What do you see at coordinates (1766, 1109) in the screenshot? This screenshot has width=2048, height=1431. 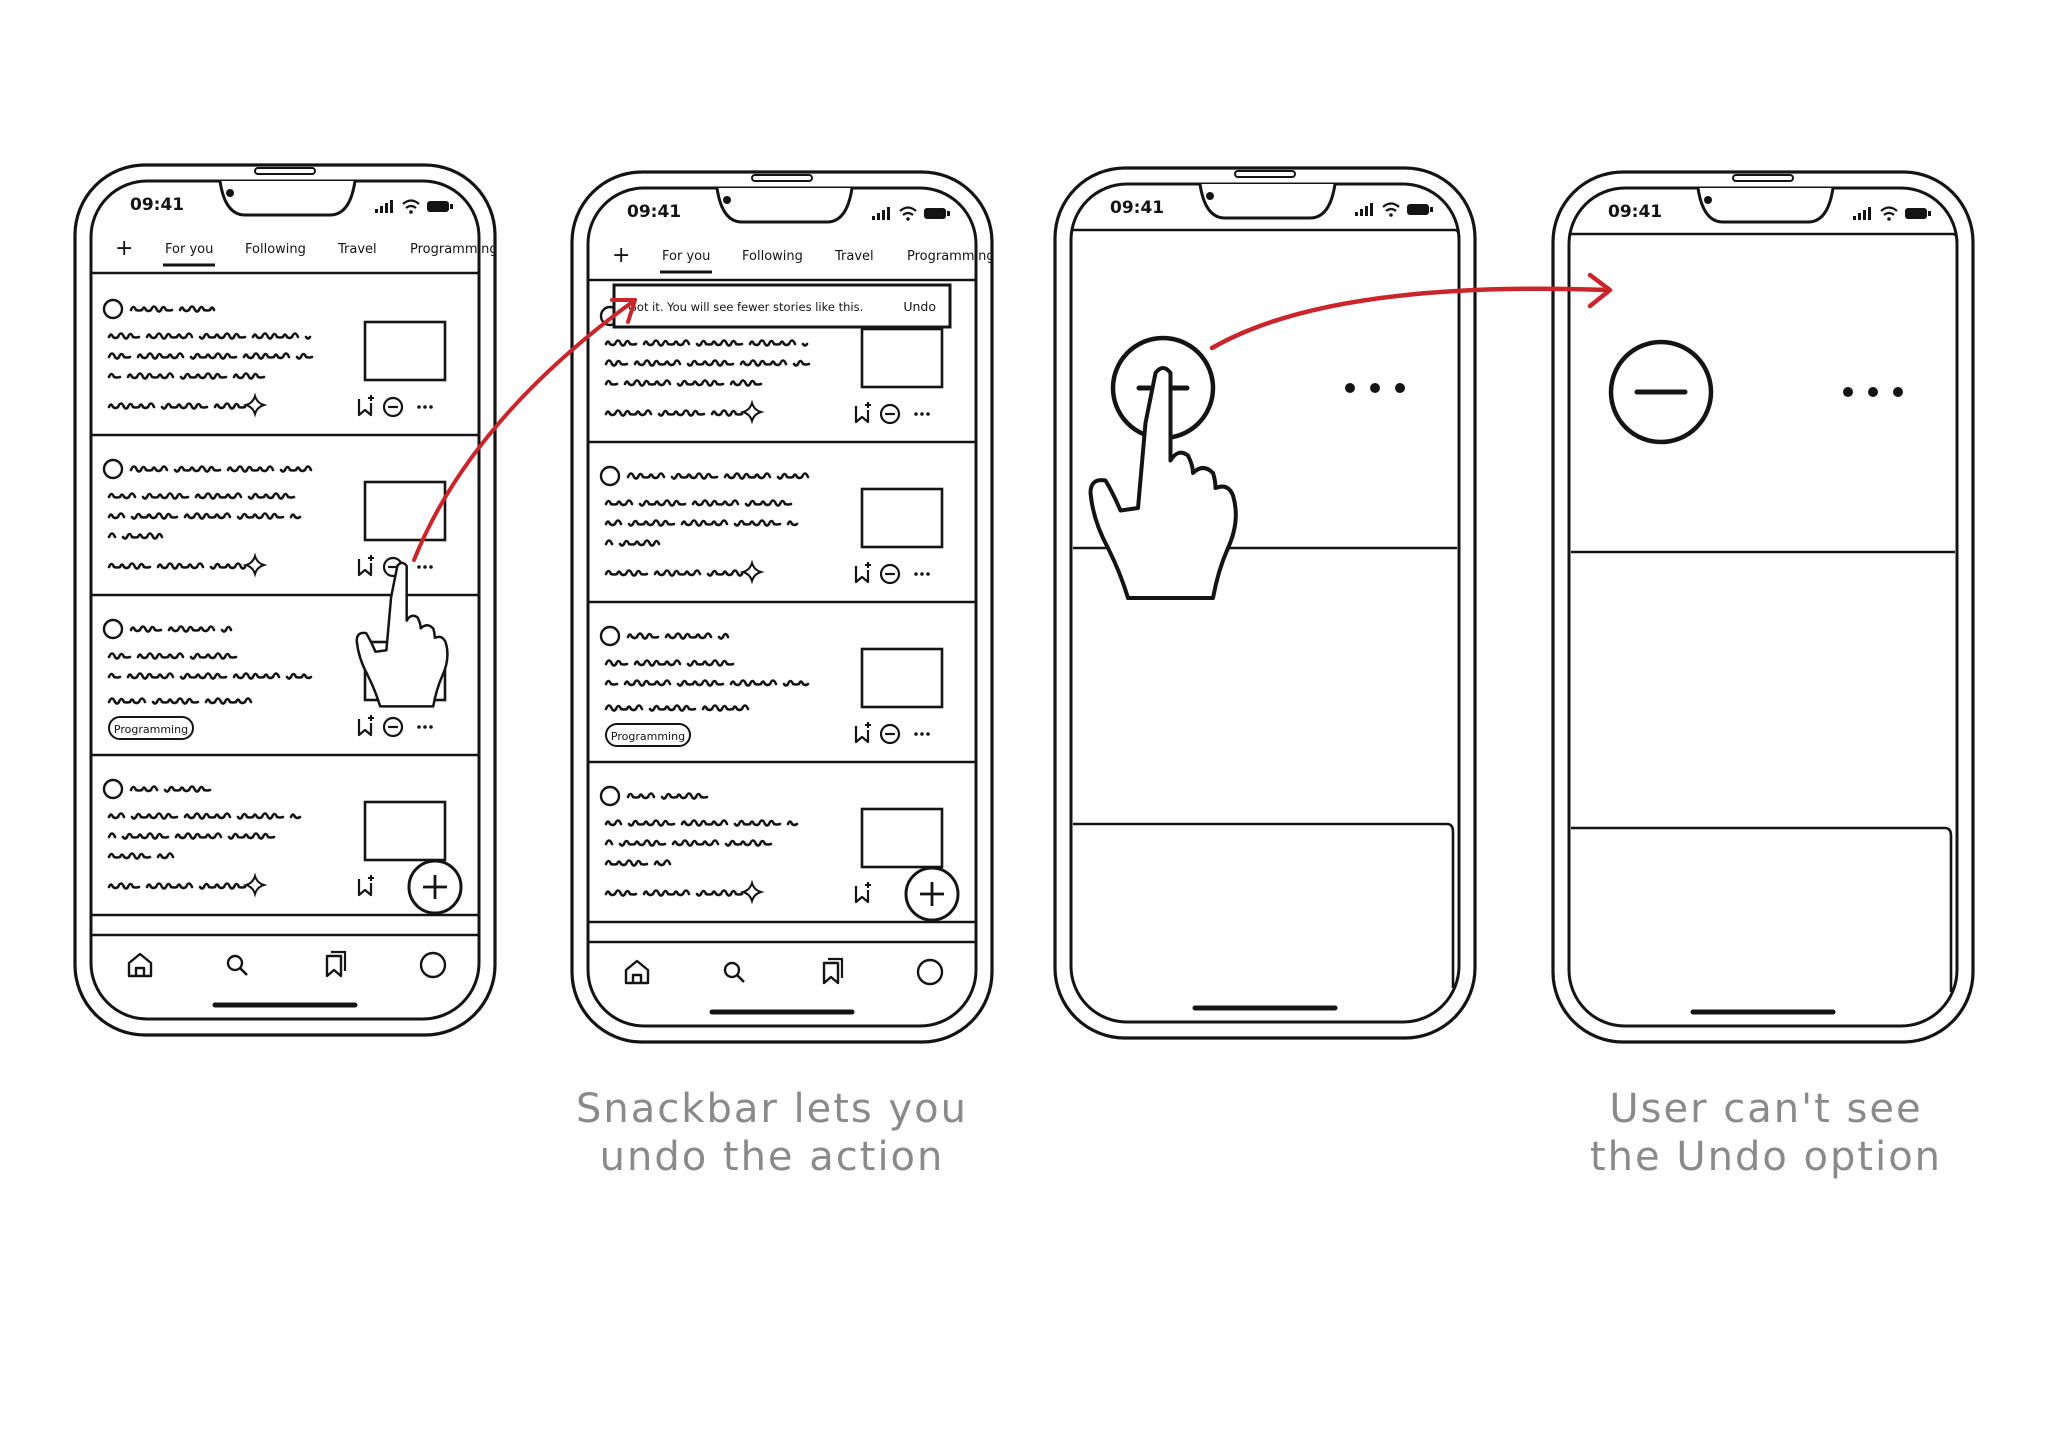 I see `caption-line: User can't see` at bounding box center [1766, 1109].